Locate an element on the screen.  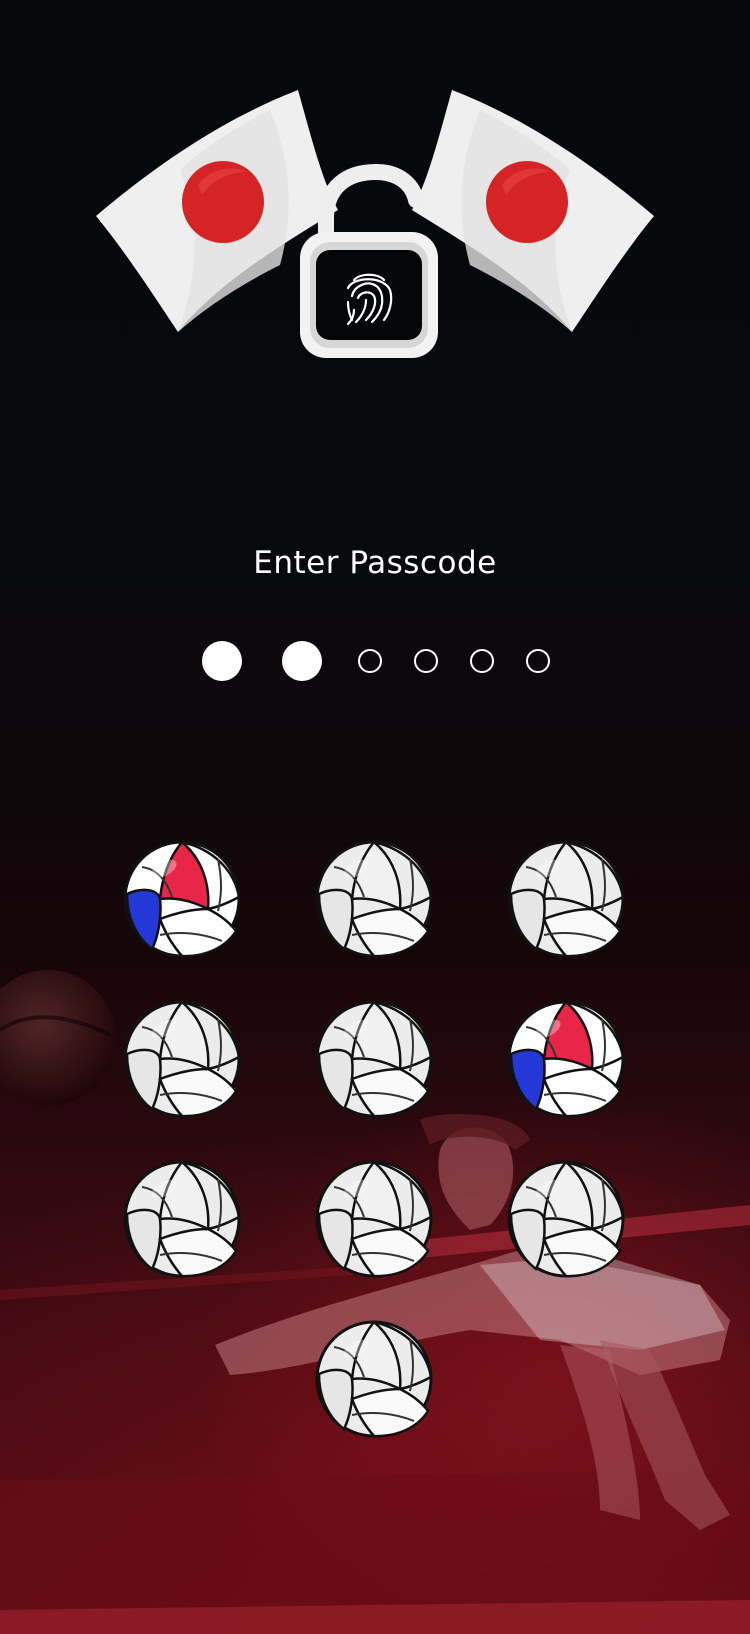
japan-flag-icon is located at coordinates (533, 211).